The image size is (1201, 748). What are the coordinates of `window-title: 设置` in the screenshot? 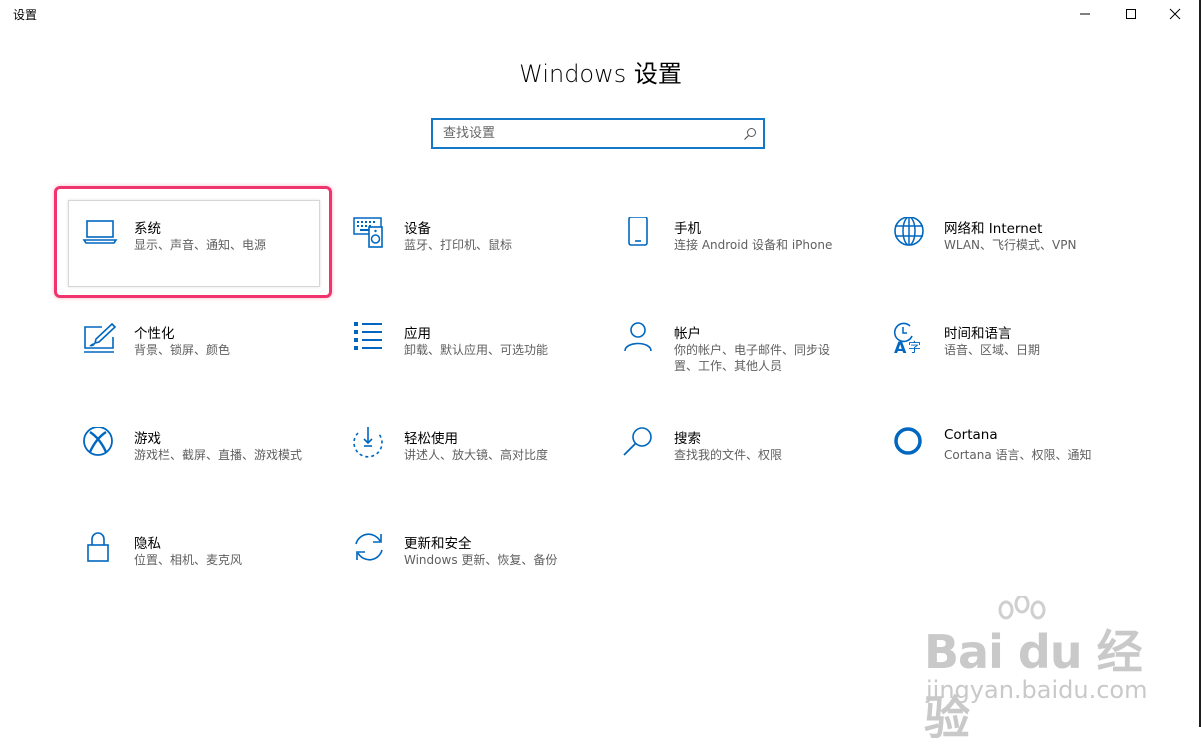 It's located at (25, 15).